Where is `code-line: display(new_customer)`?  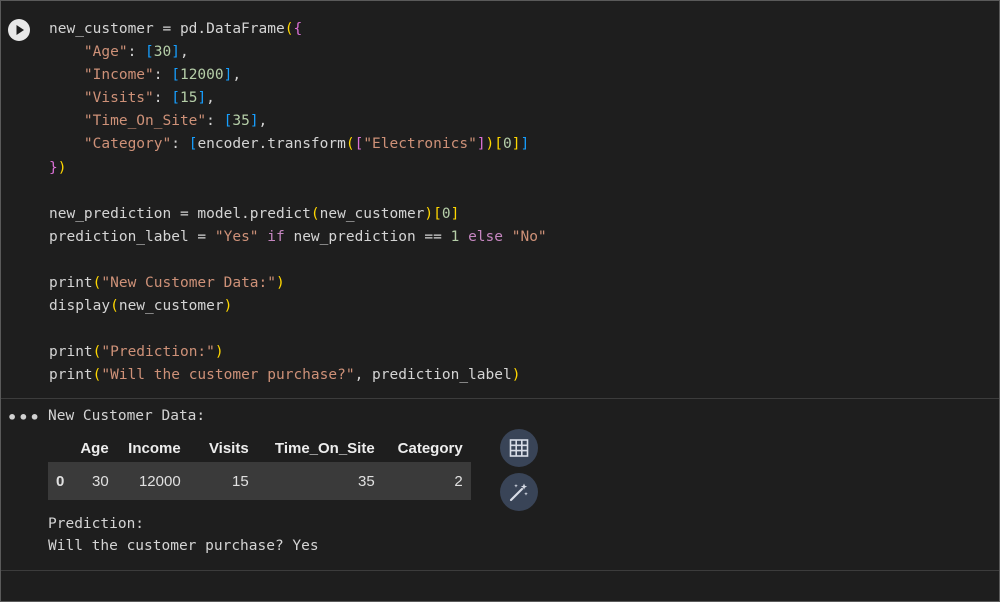 code-line: display(new_customer) is located at coordinates (298, 306).